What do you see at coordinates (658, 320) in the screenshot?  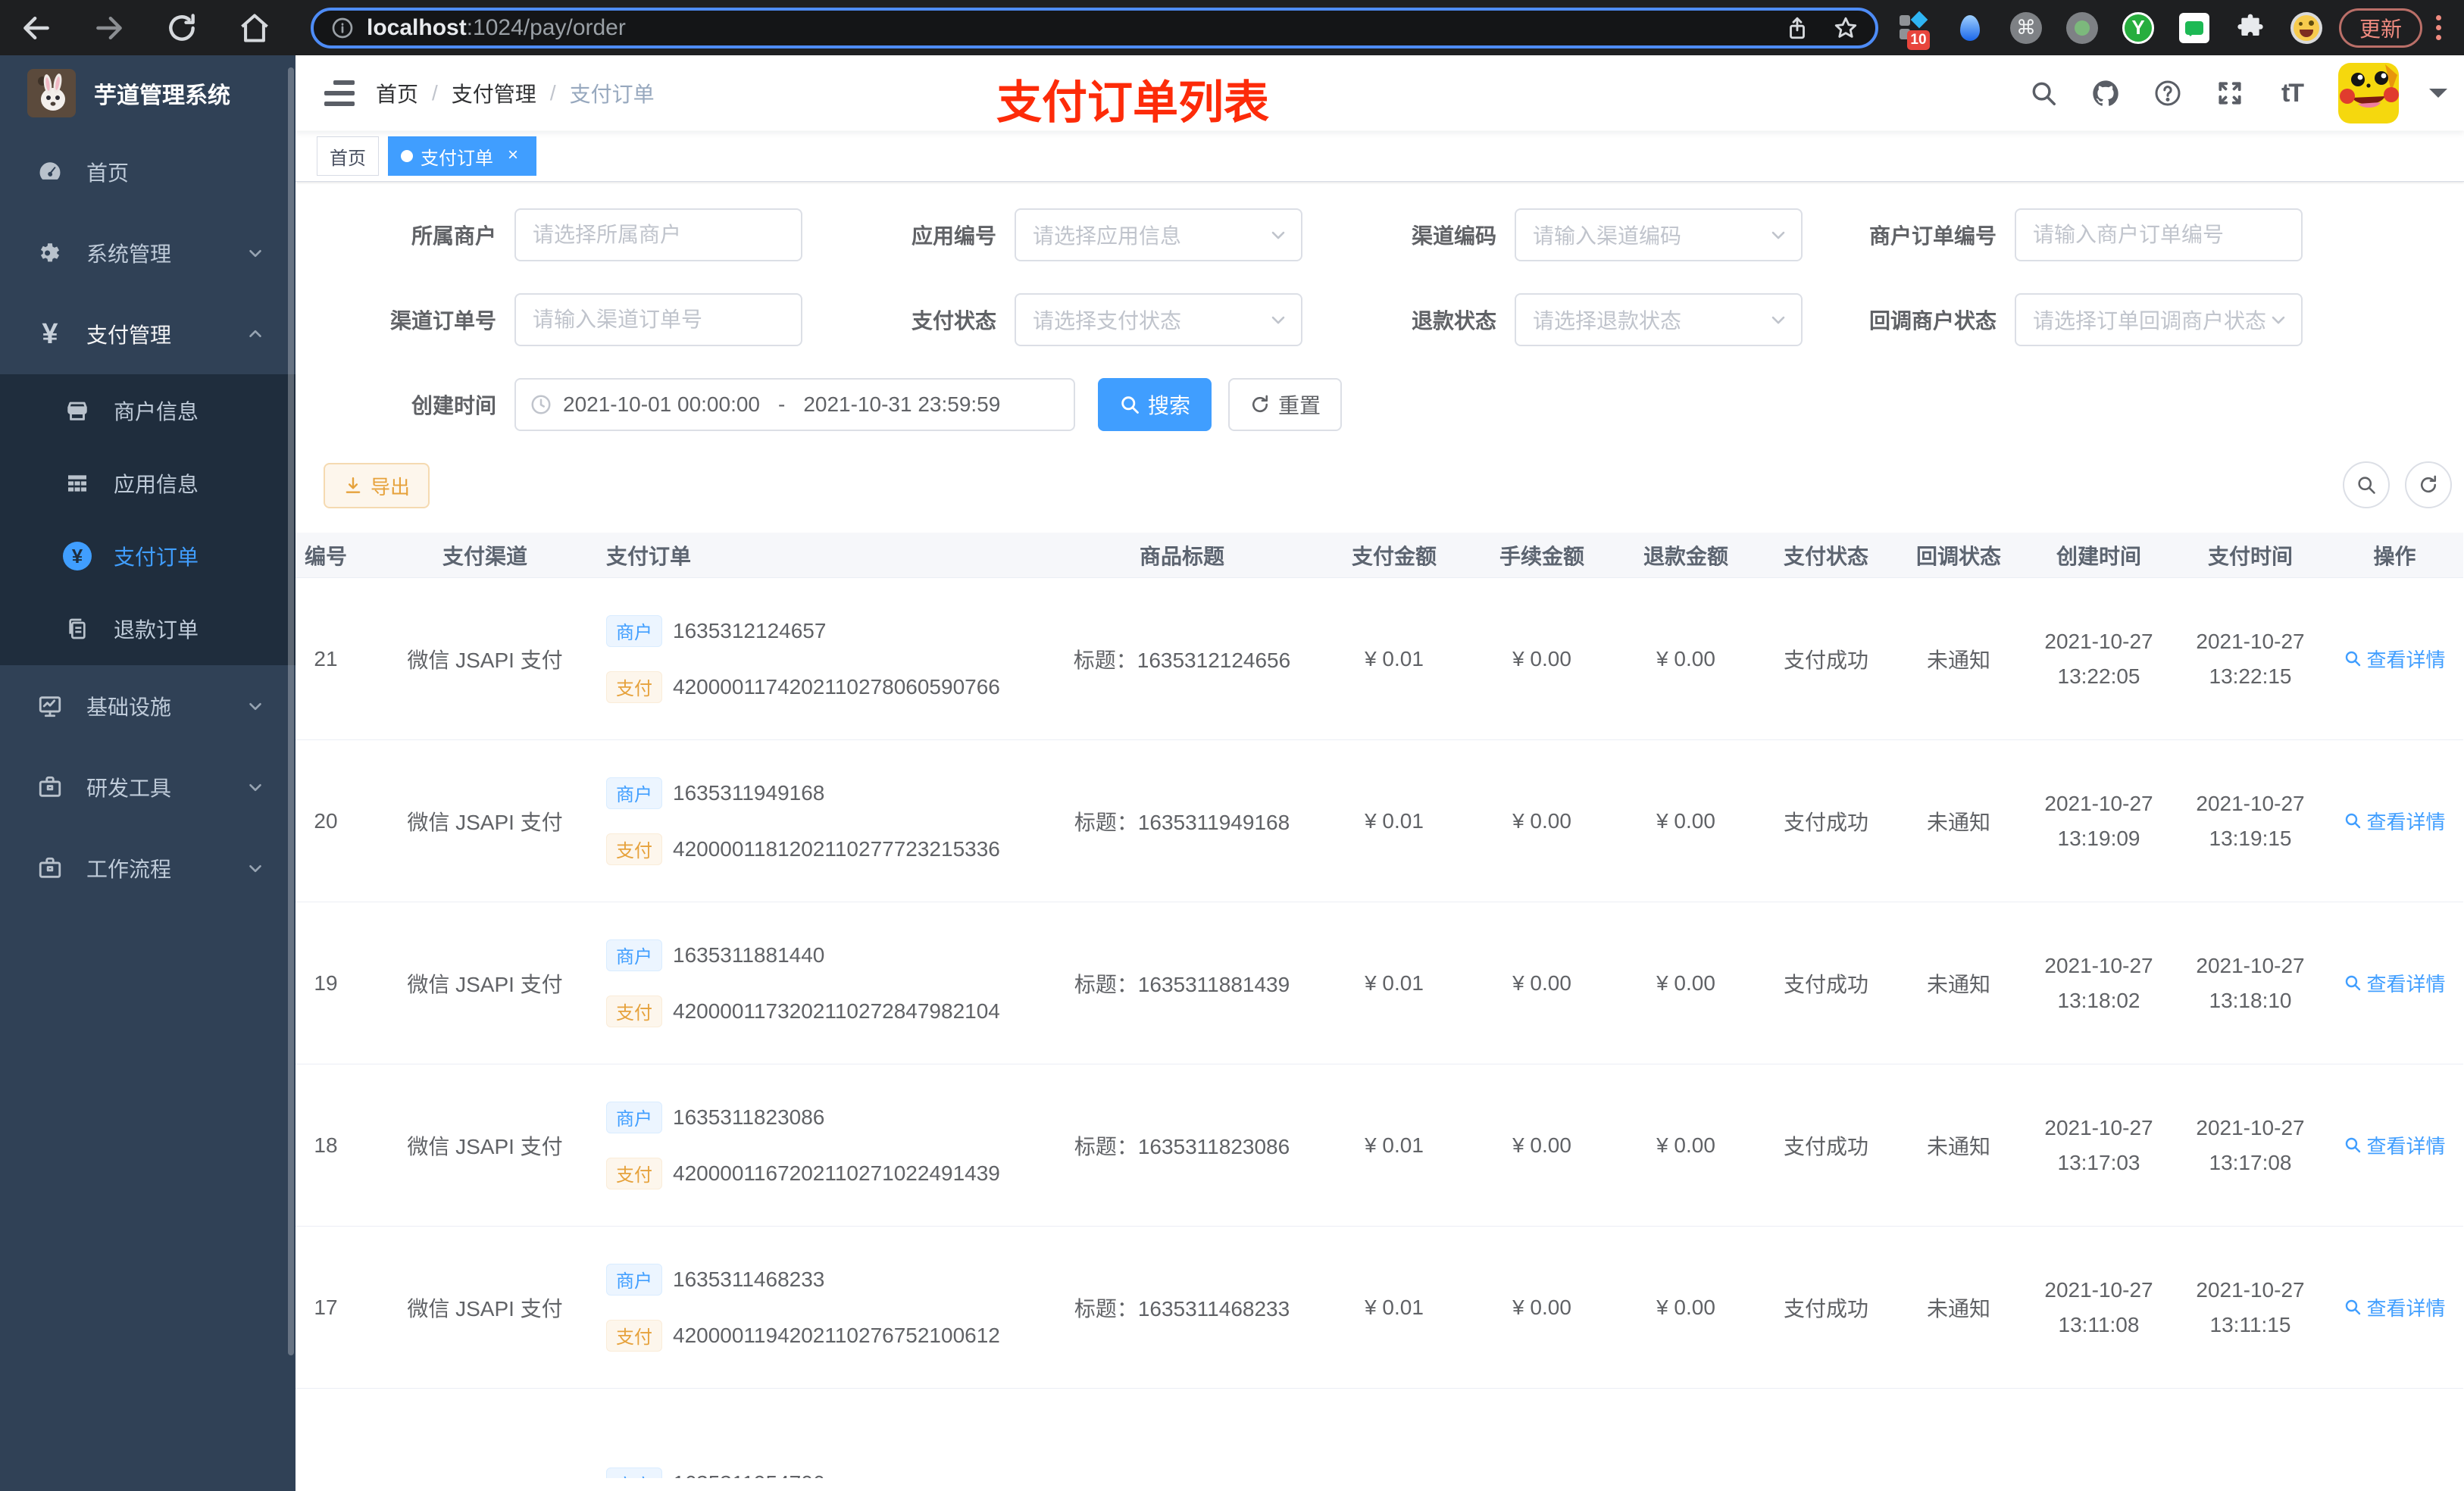 I see `channel-order-no-input` at bounding box center [658, 320].